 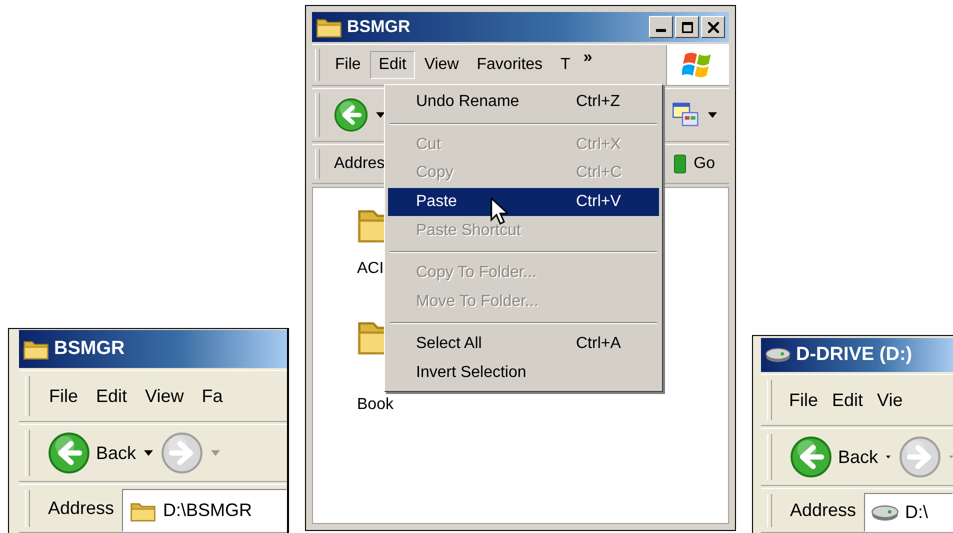 What do you see at coordinates (523, 373) in the screenshot?
I see `menu-entry: Invert Selection` at bounding box center [523, 373].